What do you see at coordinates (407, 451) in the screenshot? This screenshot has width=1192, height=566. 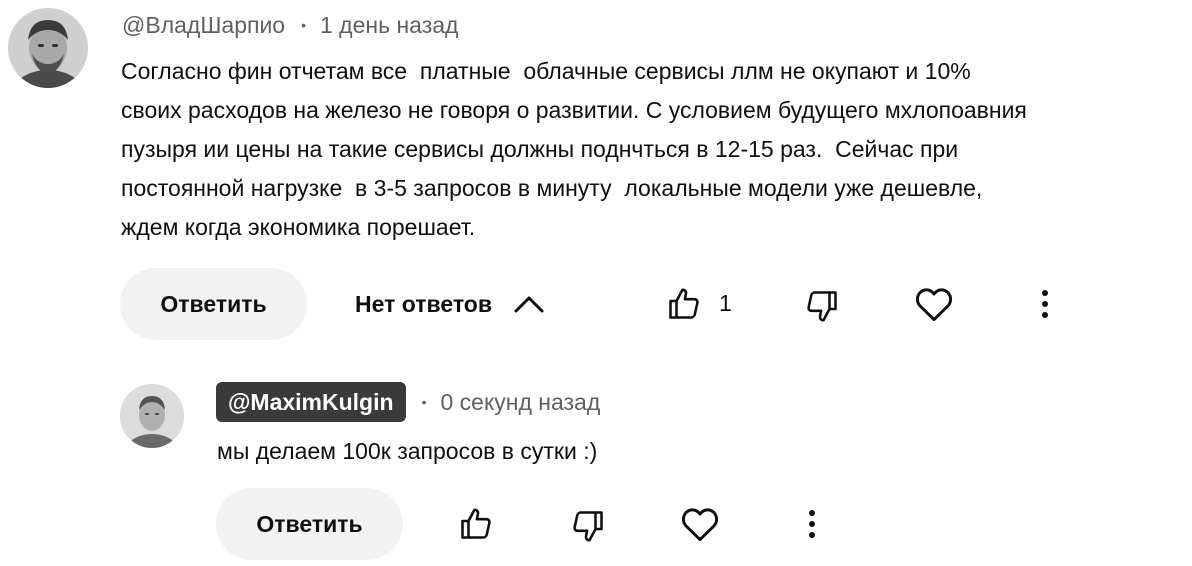 I see `reply-text: мы делаем 100к запросов в сутки :)` at bounding box center [407, 451].